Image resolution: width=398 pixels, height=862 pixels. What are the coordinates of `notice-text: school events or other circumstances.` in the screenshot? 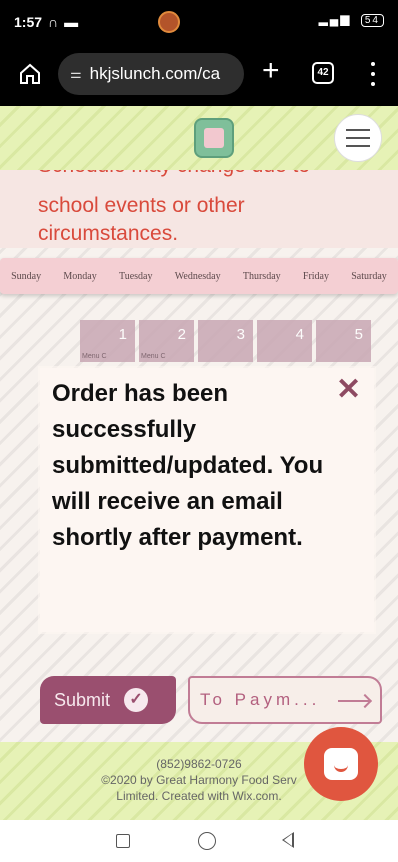 It's located at (141, 219).